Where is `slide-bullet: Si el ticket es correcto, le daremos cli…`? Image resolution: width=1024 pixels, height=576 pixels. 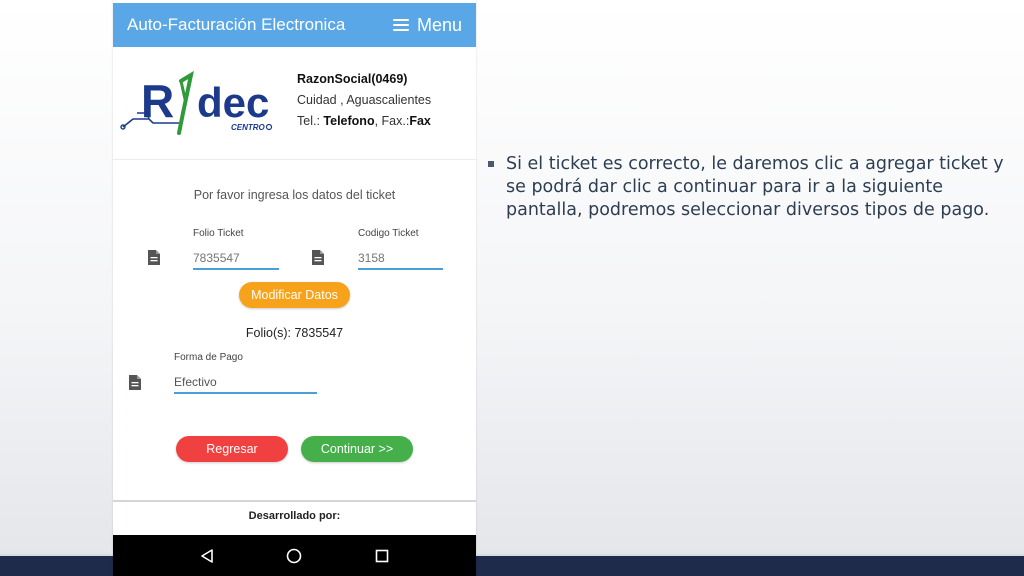
slide-bullet: Si el ticket es correcto, le daremos cli… is located at coordinates (753, 187).